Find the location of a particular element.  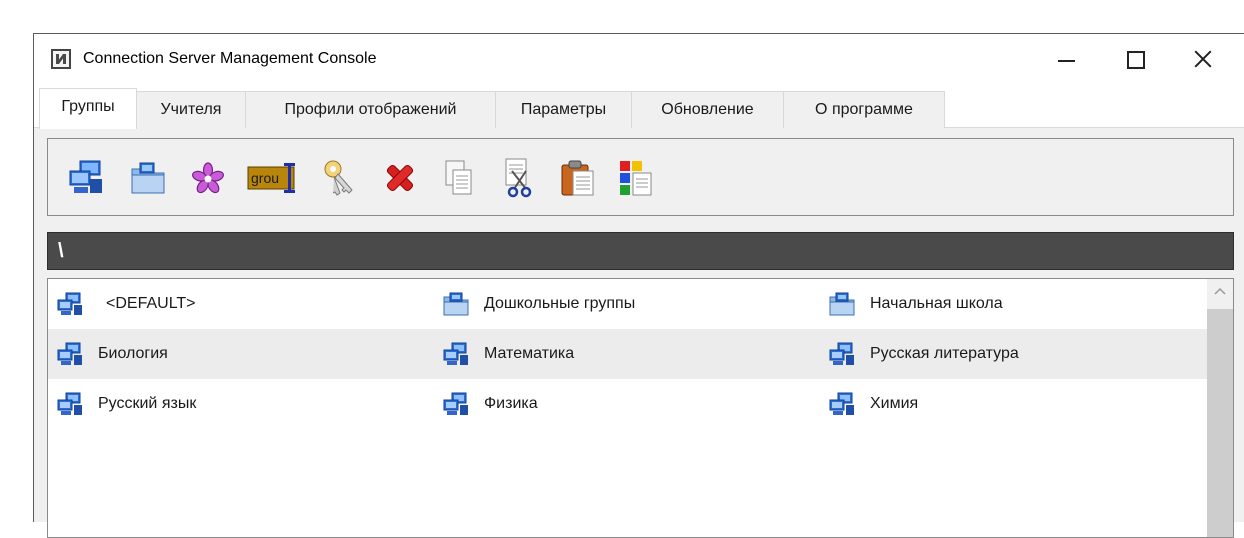

window-title: Connection Server Management Console is located at coordinates (230, 58).